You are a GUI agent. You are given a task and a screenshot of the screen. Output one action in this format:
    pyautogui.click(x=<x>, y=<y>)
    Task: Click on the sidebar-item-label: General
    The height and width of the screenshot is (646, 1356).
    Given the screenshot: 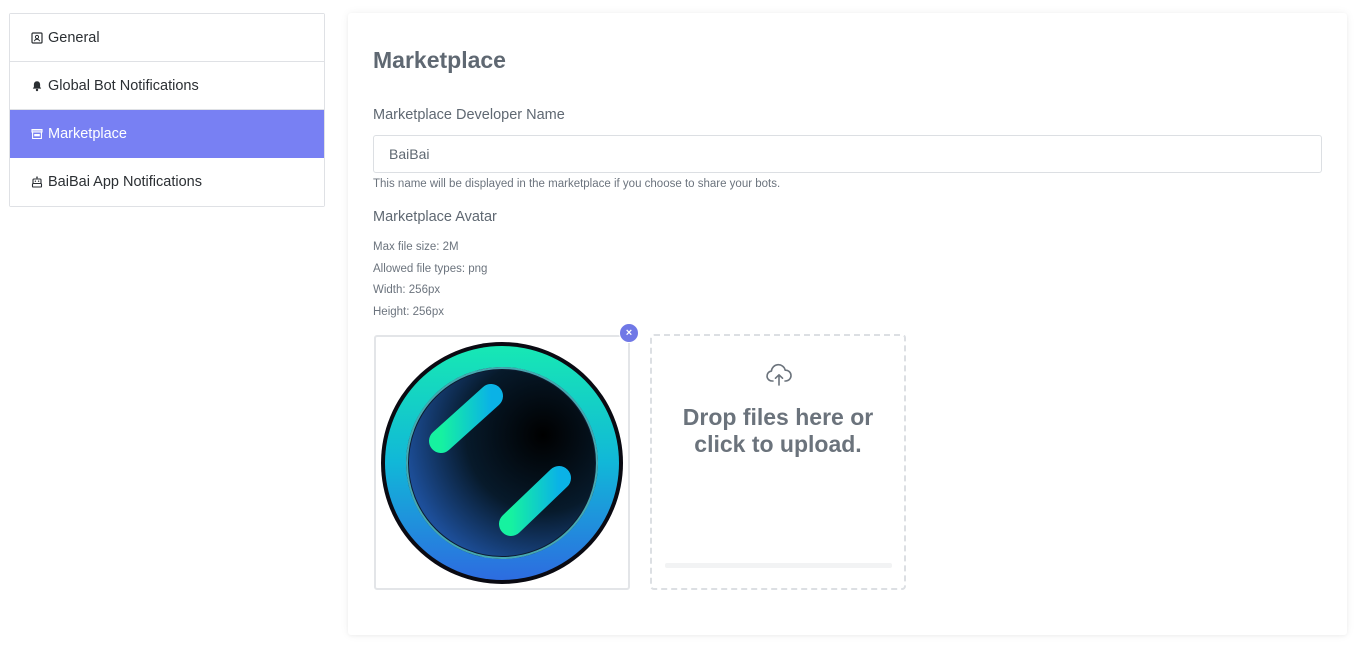 What is the action you would take?
    pyautogui.click(x=74, y=37)
    